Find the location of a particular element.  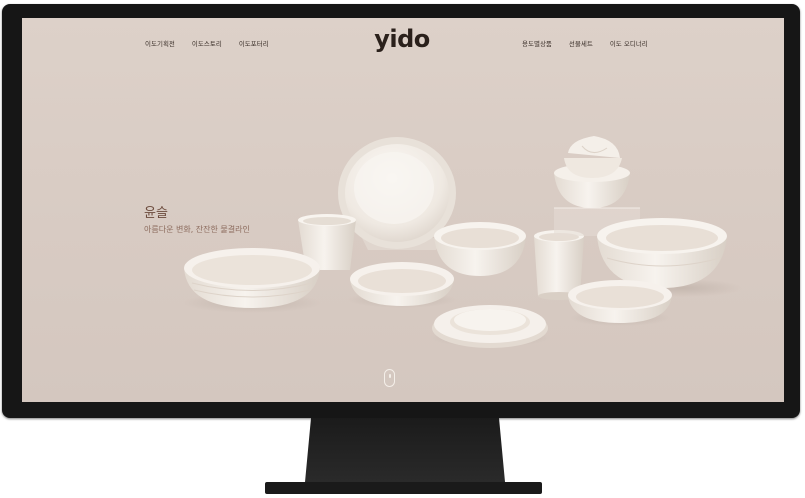

nav-link-yido-story: 이도스토리 is located at coordinates (207, 43).